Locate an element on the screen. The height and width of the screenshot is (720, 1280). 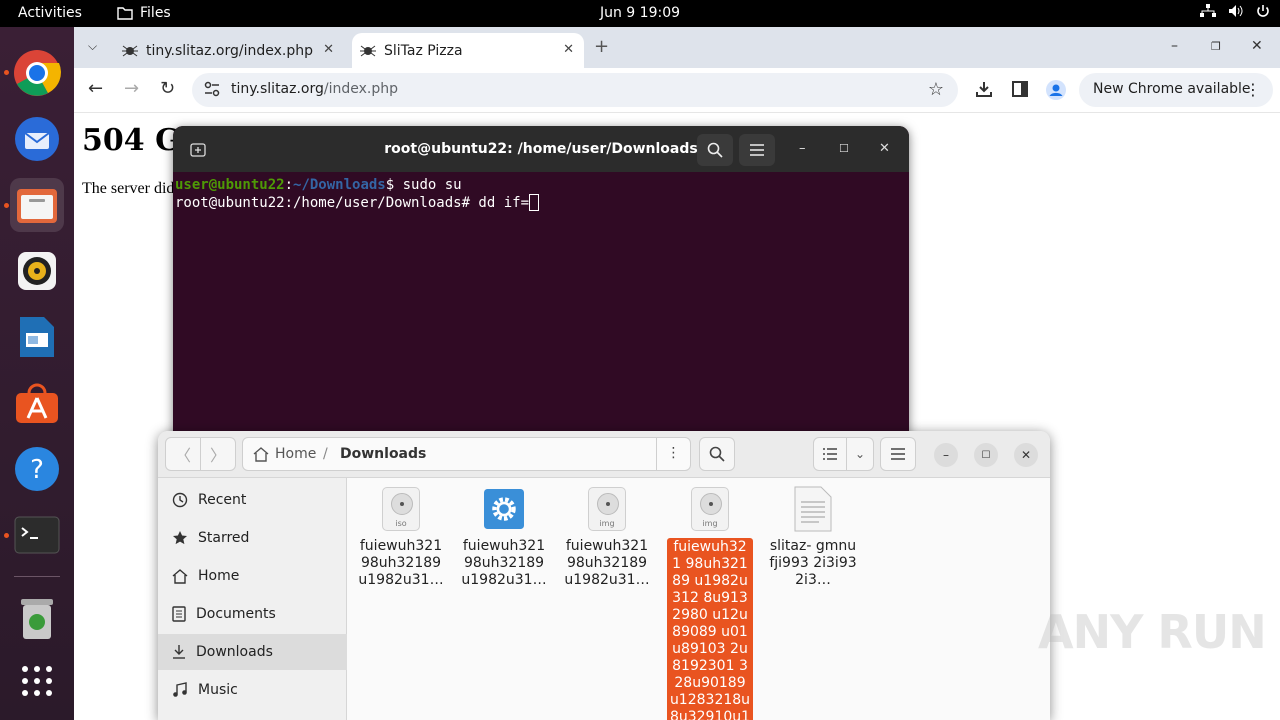
thunderbird-icon is located at coordinates (37, 139).